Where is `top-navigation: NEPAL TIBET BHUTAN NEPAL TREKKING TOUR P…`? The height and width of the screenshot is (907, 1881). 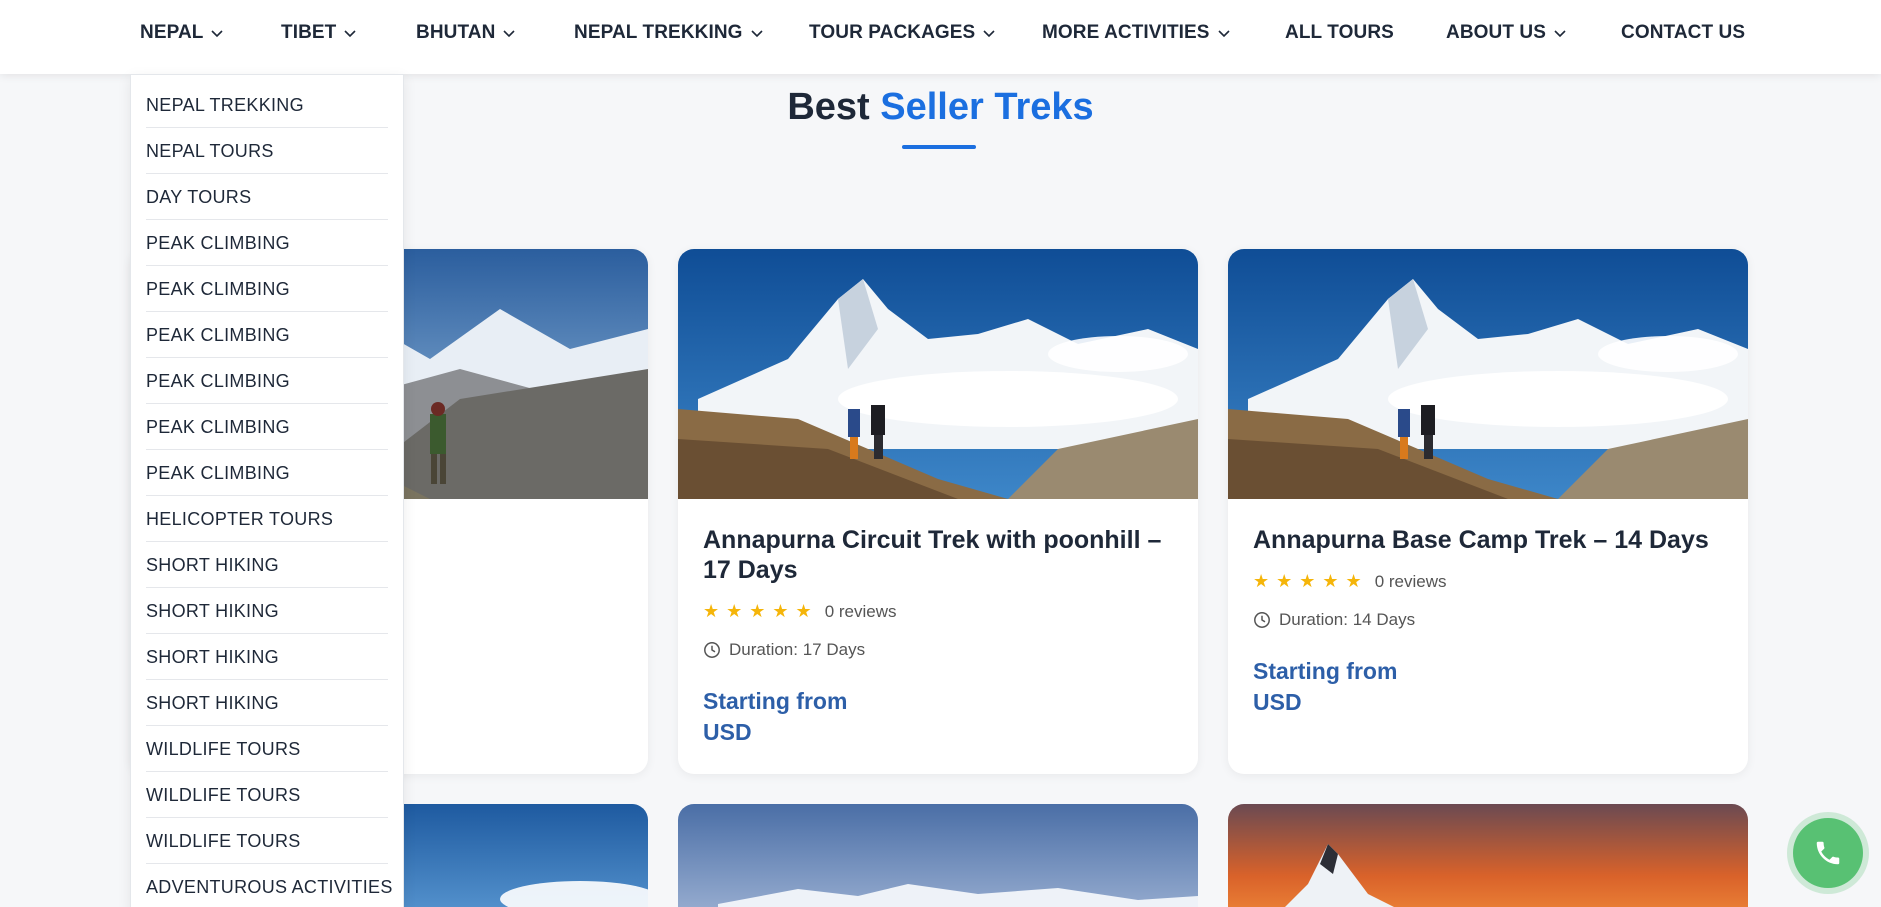 top-navigation: NEPAL TIBET BHUTAN NEPAL TREKKING TOUR P… is located at coordinates (940, 37).